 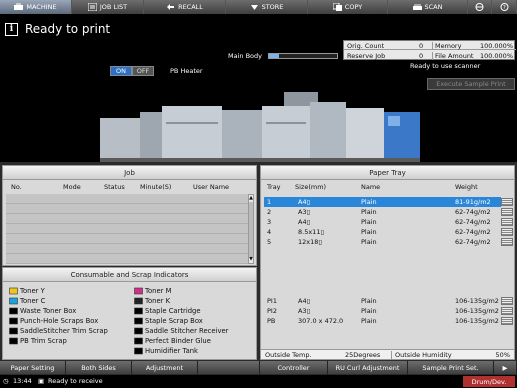 What do you see at coordinates (129, 173) in the screenshot?
I see `job-panel-title: Job` at bounding box center [129, 173].